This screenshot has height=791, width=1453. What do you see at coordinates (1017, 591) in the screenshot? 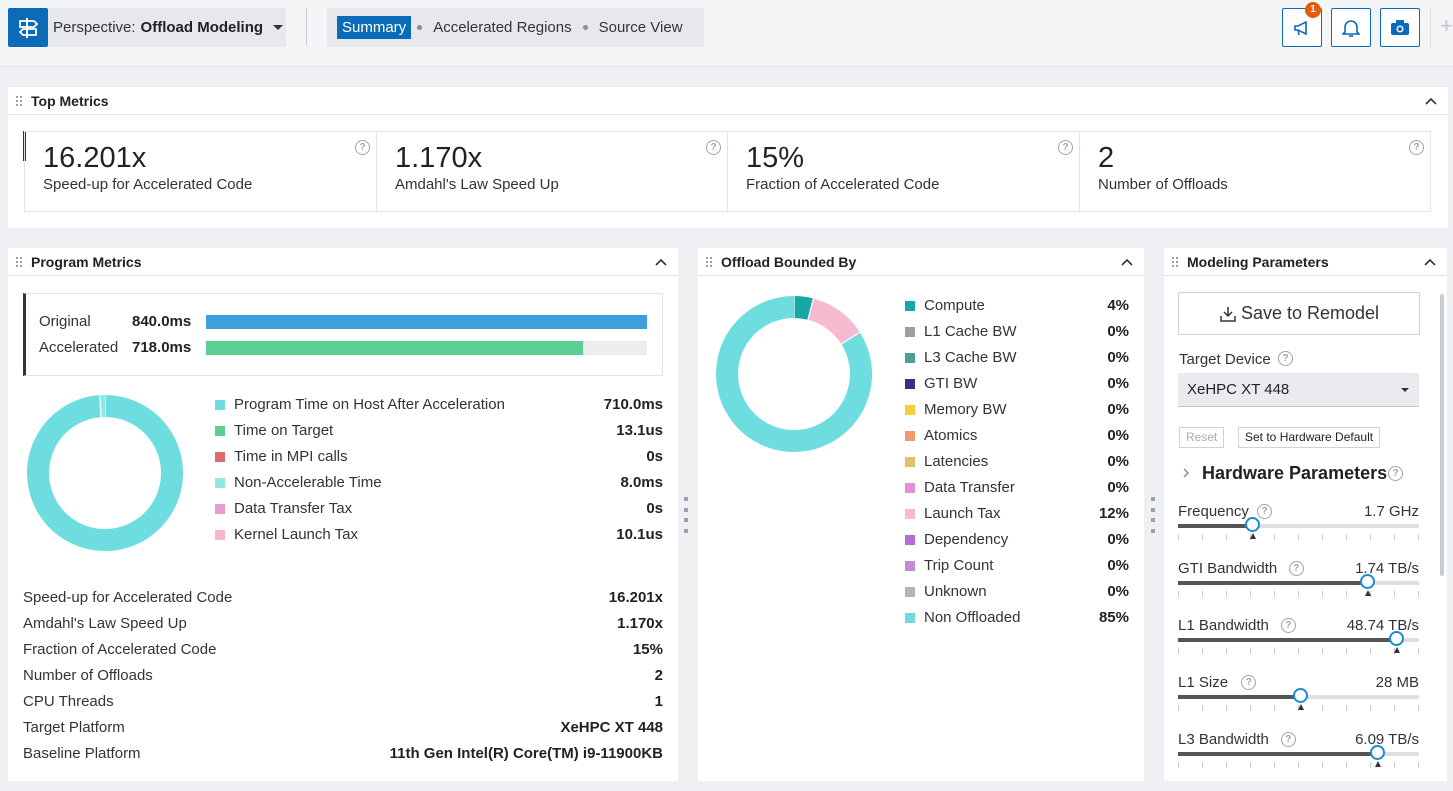
I see `legend-item: Unknown 0%` at bounding box center [1017, 591].